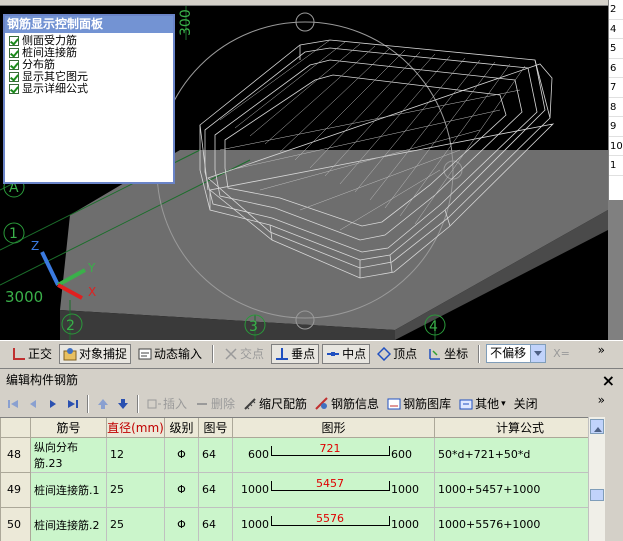 The height and width of the screenshot is (541, 623). Describe the element at coordinates (519, 489) in the screenshot. I see `formula-cell: 1000+5457+1000` at that location.